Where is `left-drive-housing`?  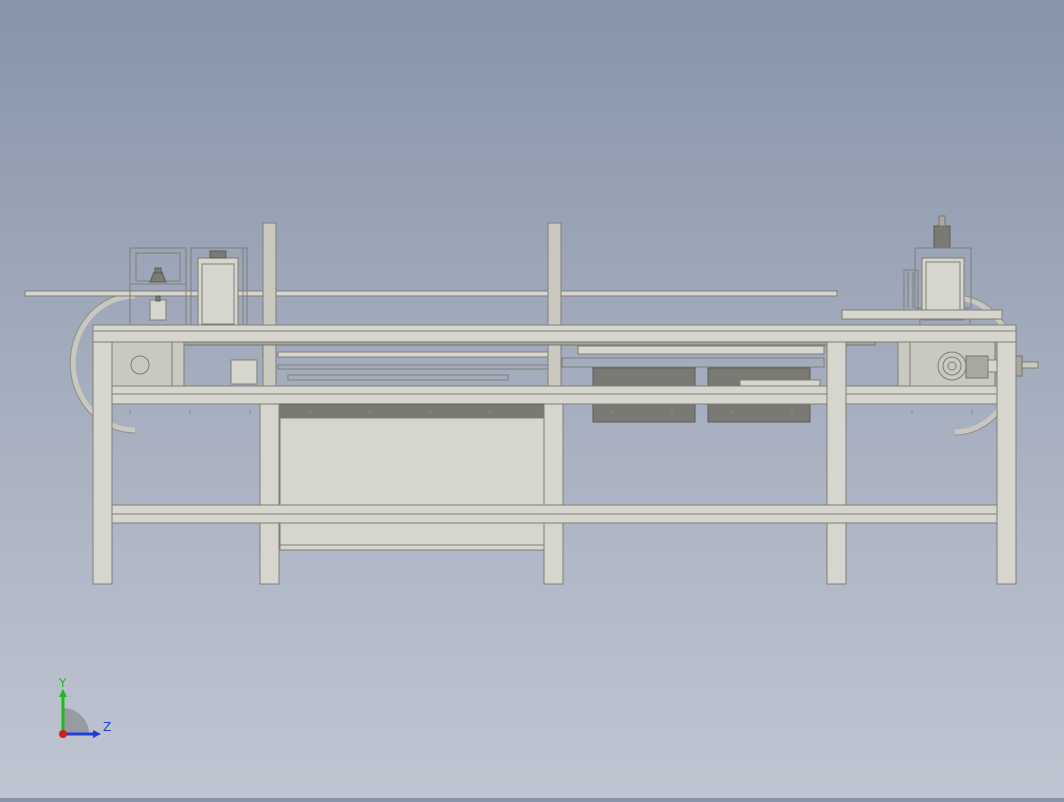 left-drive-housing is located at coordinates (184, 364).